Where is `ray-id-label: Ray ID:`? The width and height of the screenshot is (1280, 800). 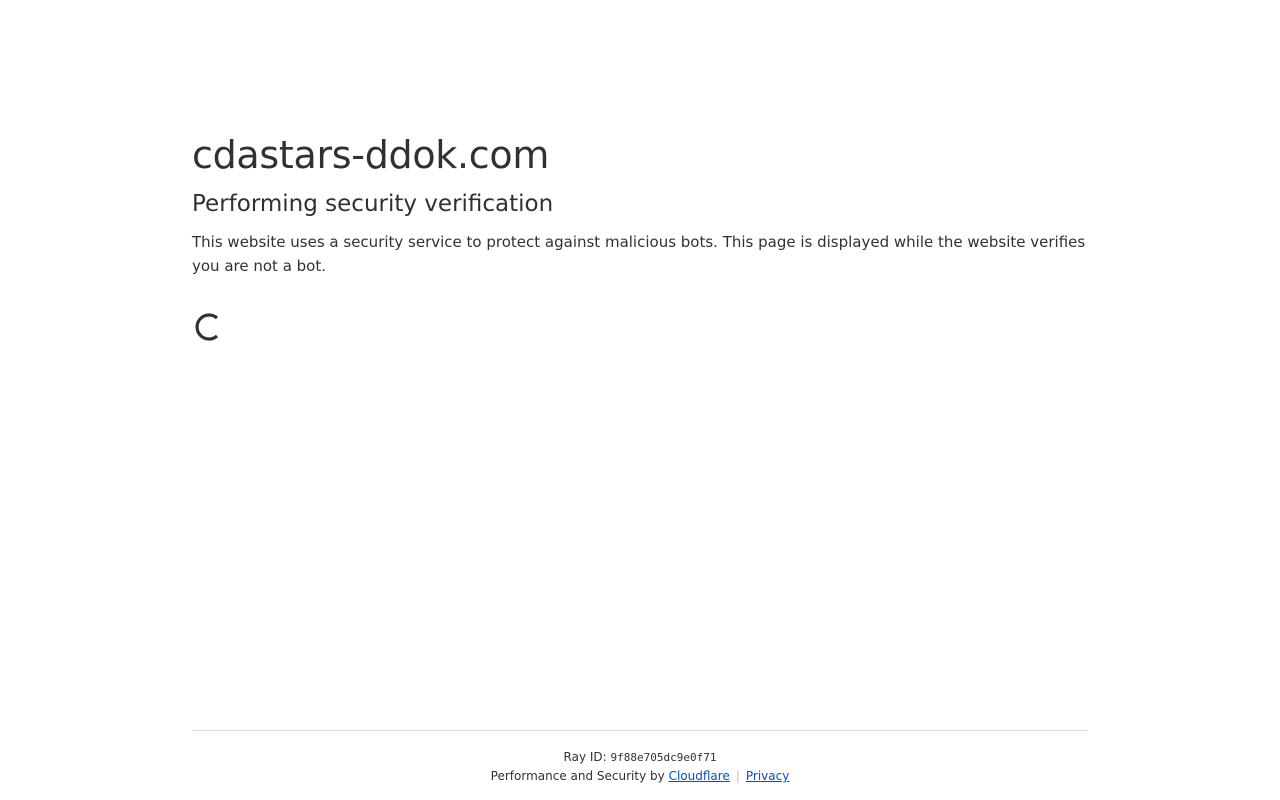 ray-id-label: Ray ID: is located at coordinates (585, 757).